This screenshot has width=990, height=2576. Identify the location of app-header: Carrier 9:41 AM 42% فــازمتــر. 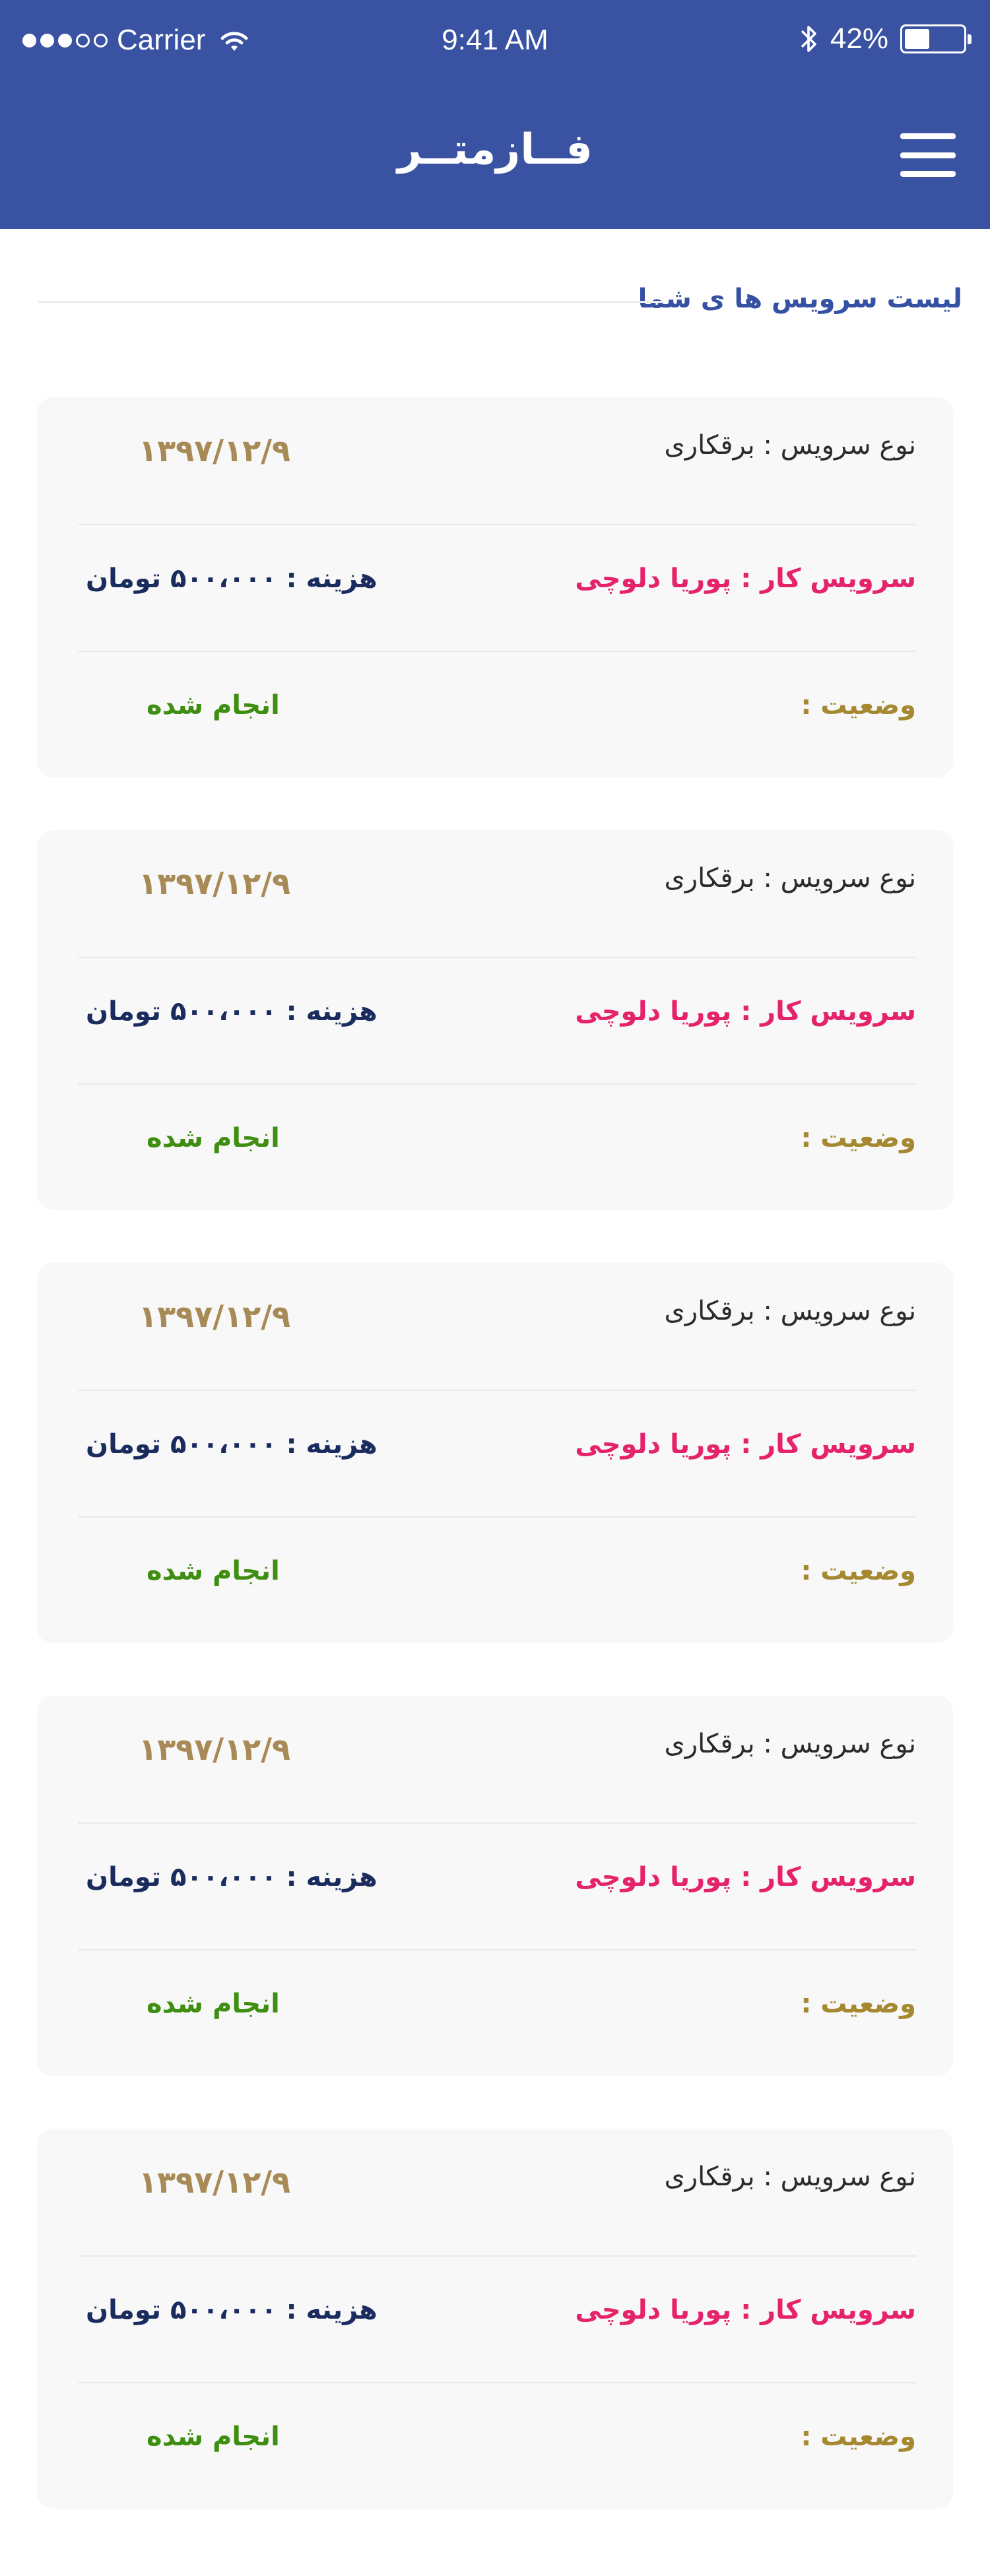
(495, 114).